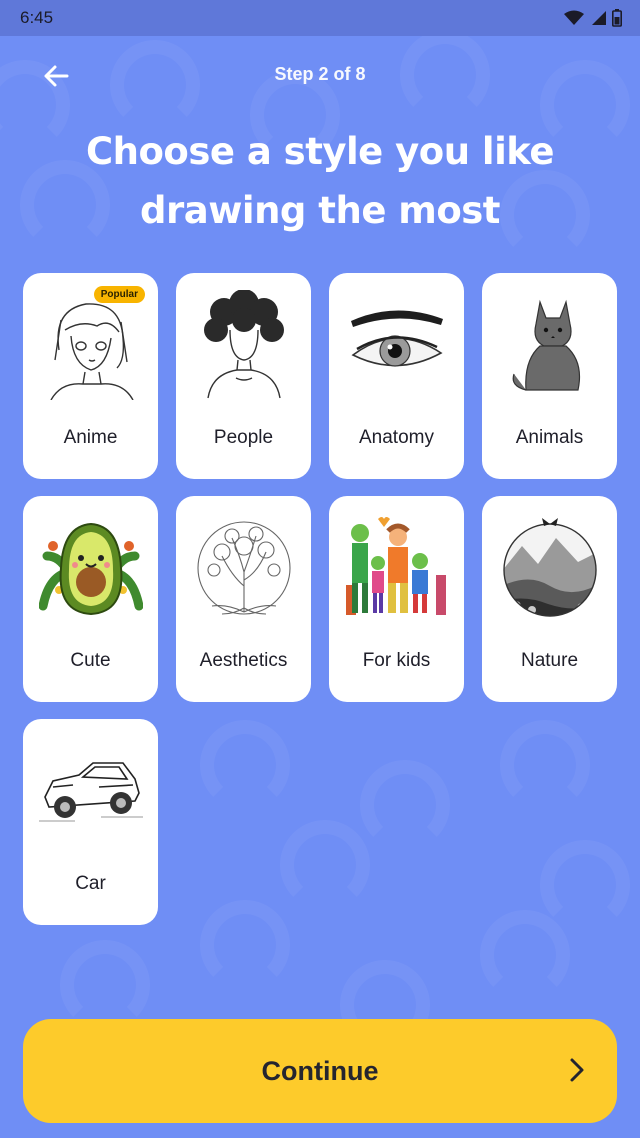 The height and width of the screenshot is (1138, 640). I want to click on popular-badge: Popular, so click(119, 294).